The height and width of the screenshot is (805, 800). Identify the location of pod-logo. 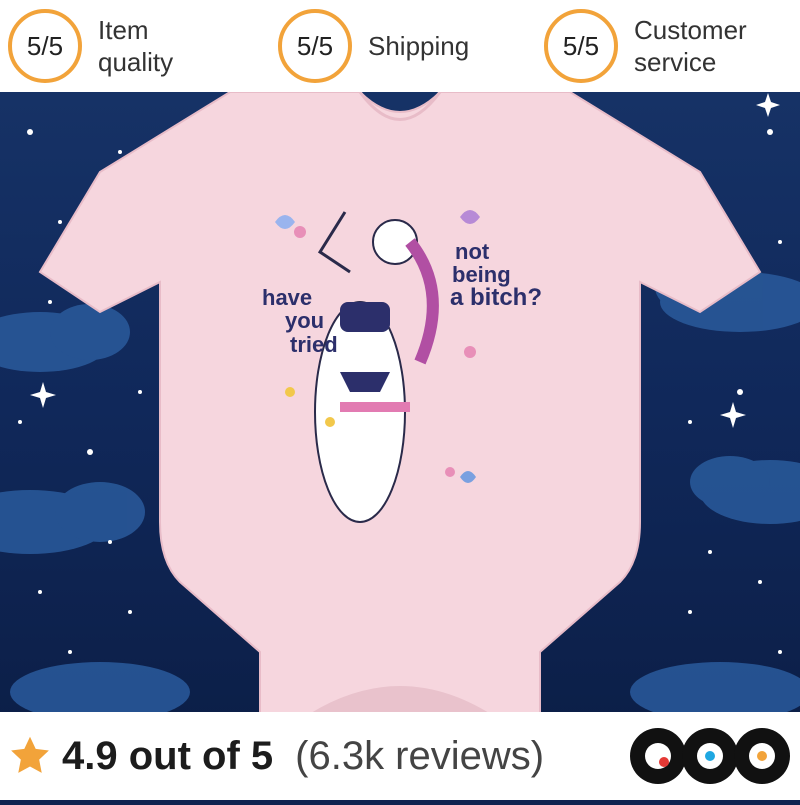
(709, 756).